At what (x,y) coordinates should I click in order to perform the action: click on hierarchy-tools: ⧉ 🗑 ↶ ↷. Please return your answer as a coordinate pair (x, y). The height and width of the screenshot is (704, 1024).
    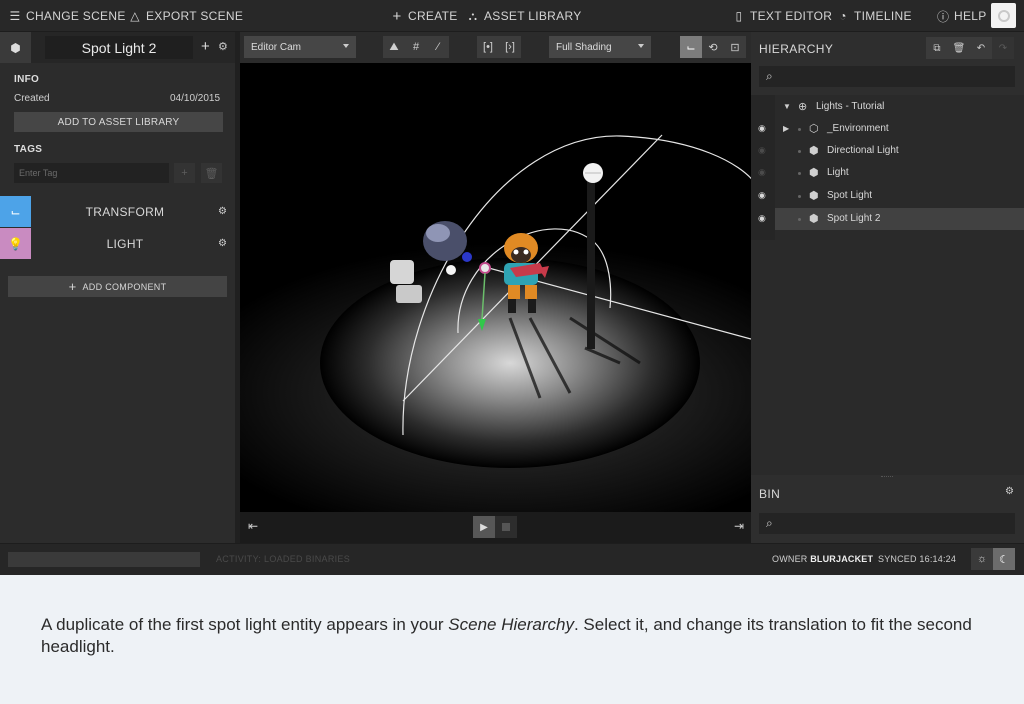
    Looking at the image, I should click on (970, 48).